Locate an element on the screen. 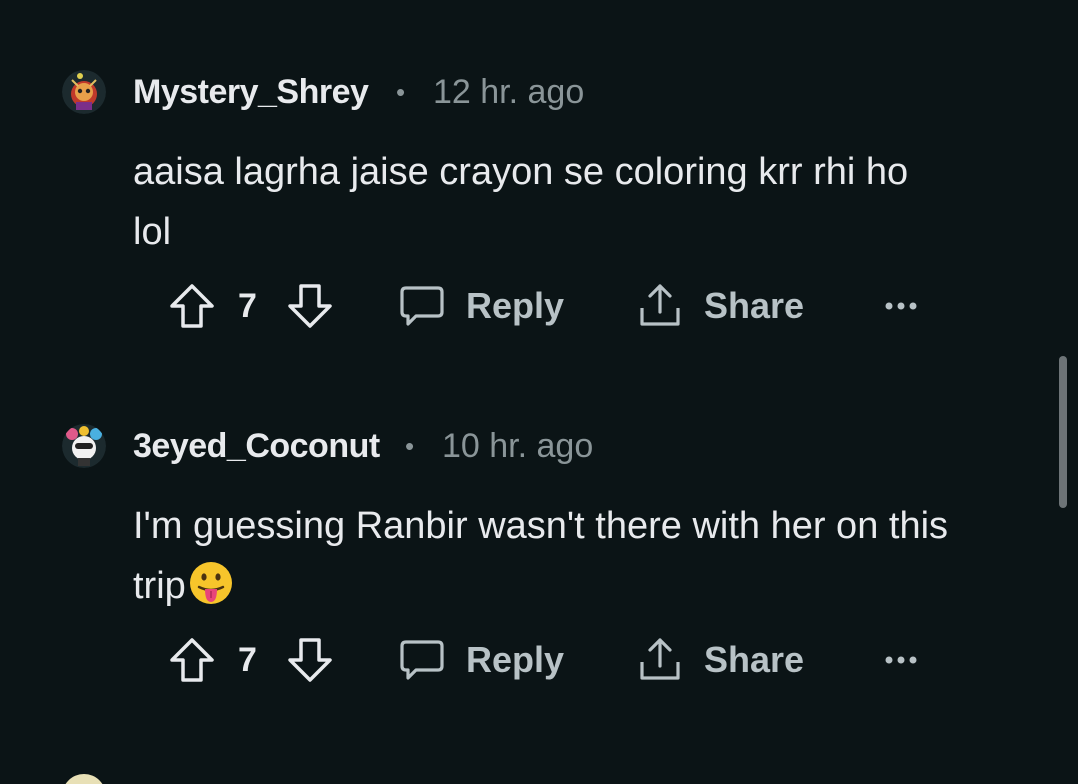 This screenshot has width=1078, height=784. username: 3eyed_Coconut is located at coordinates (256, 446).